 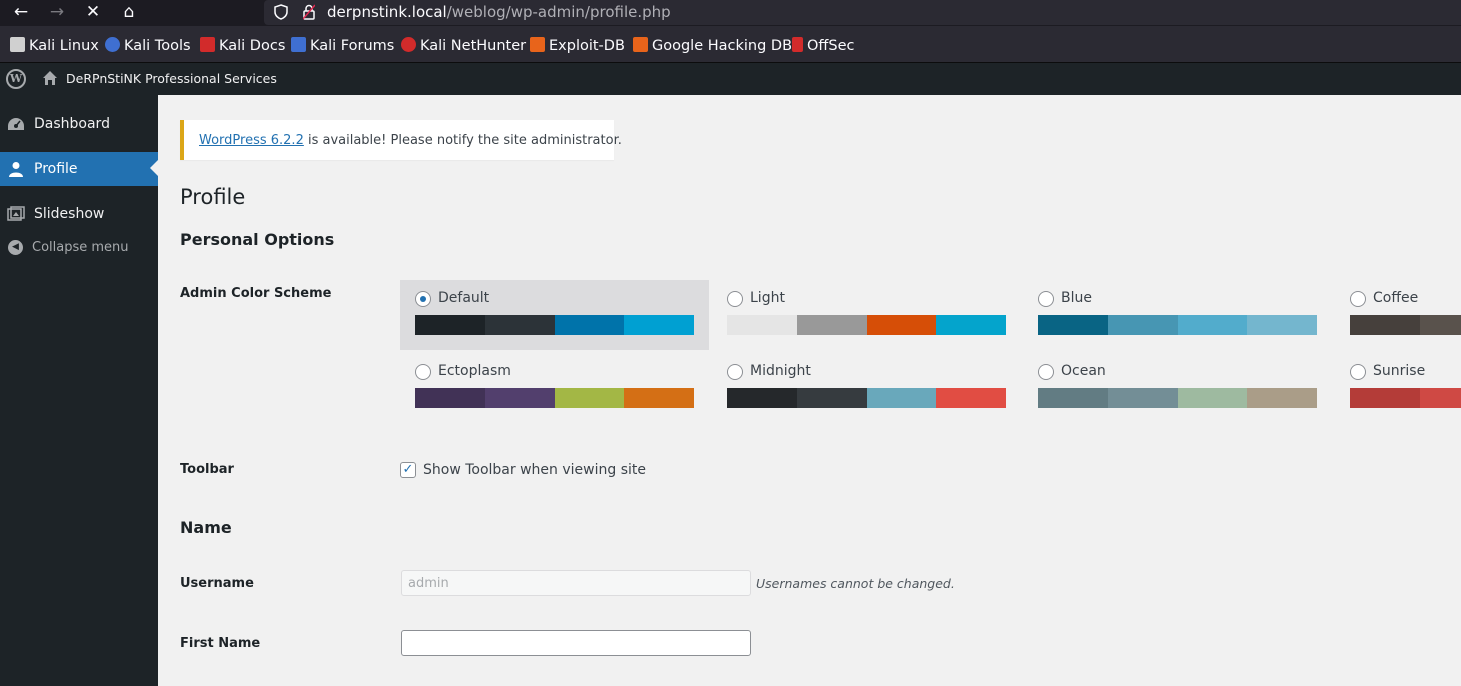 I want to click on home-icon, so click(x=50, y=78).